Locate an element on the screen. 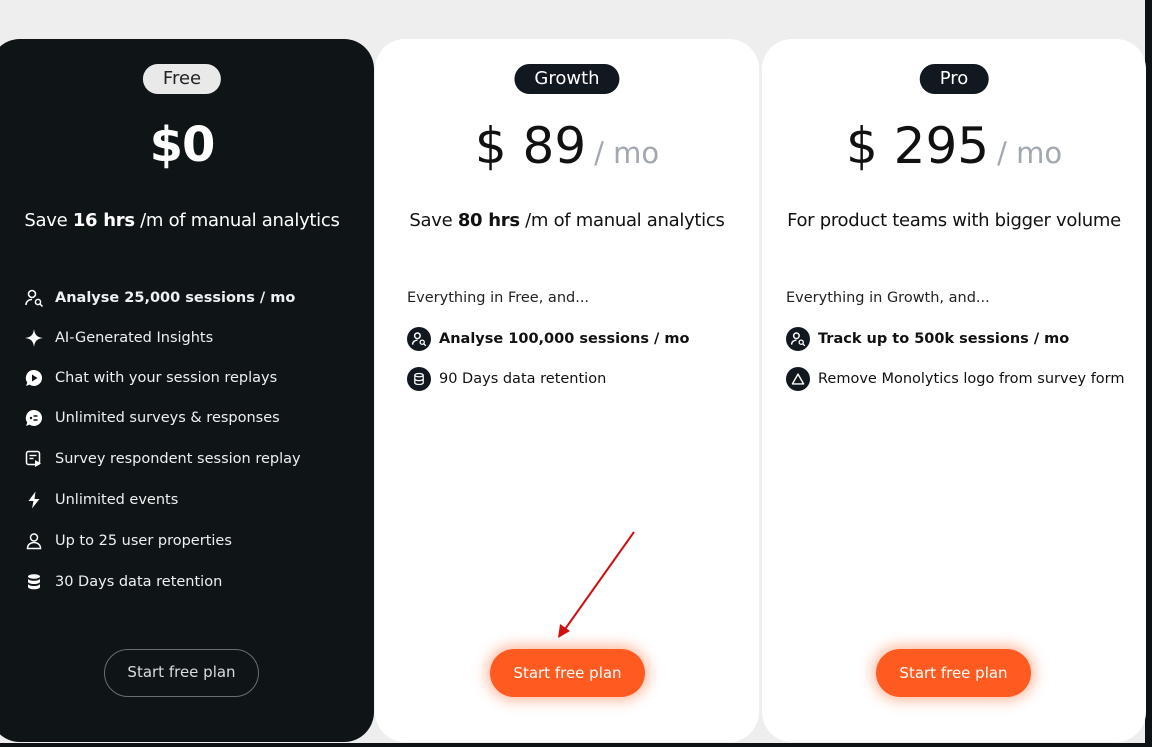 Image resolution: width=1152 pixels, height=747 pixels. chat-bubble-icon is located at coordinates (34, 418).